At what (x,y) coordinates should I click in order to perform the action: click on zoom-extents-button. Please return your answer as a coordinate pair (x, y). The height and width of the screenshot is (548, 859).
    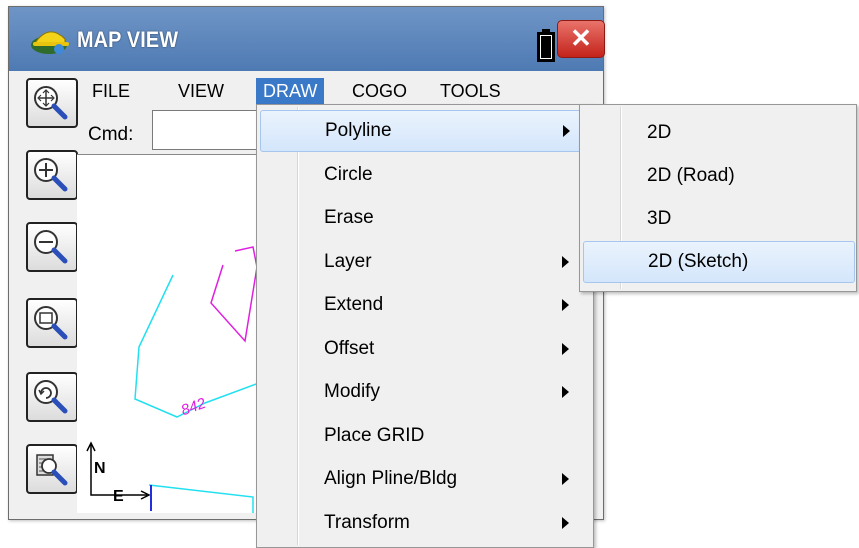
    Looking at the image, I should click on (52, 103).